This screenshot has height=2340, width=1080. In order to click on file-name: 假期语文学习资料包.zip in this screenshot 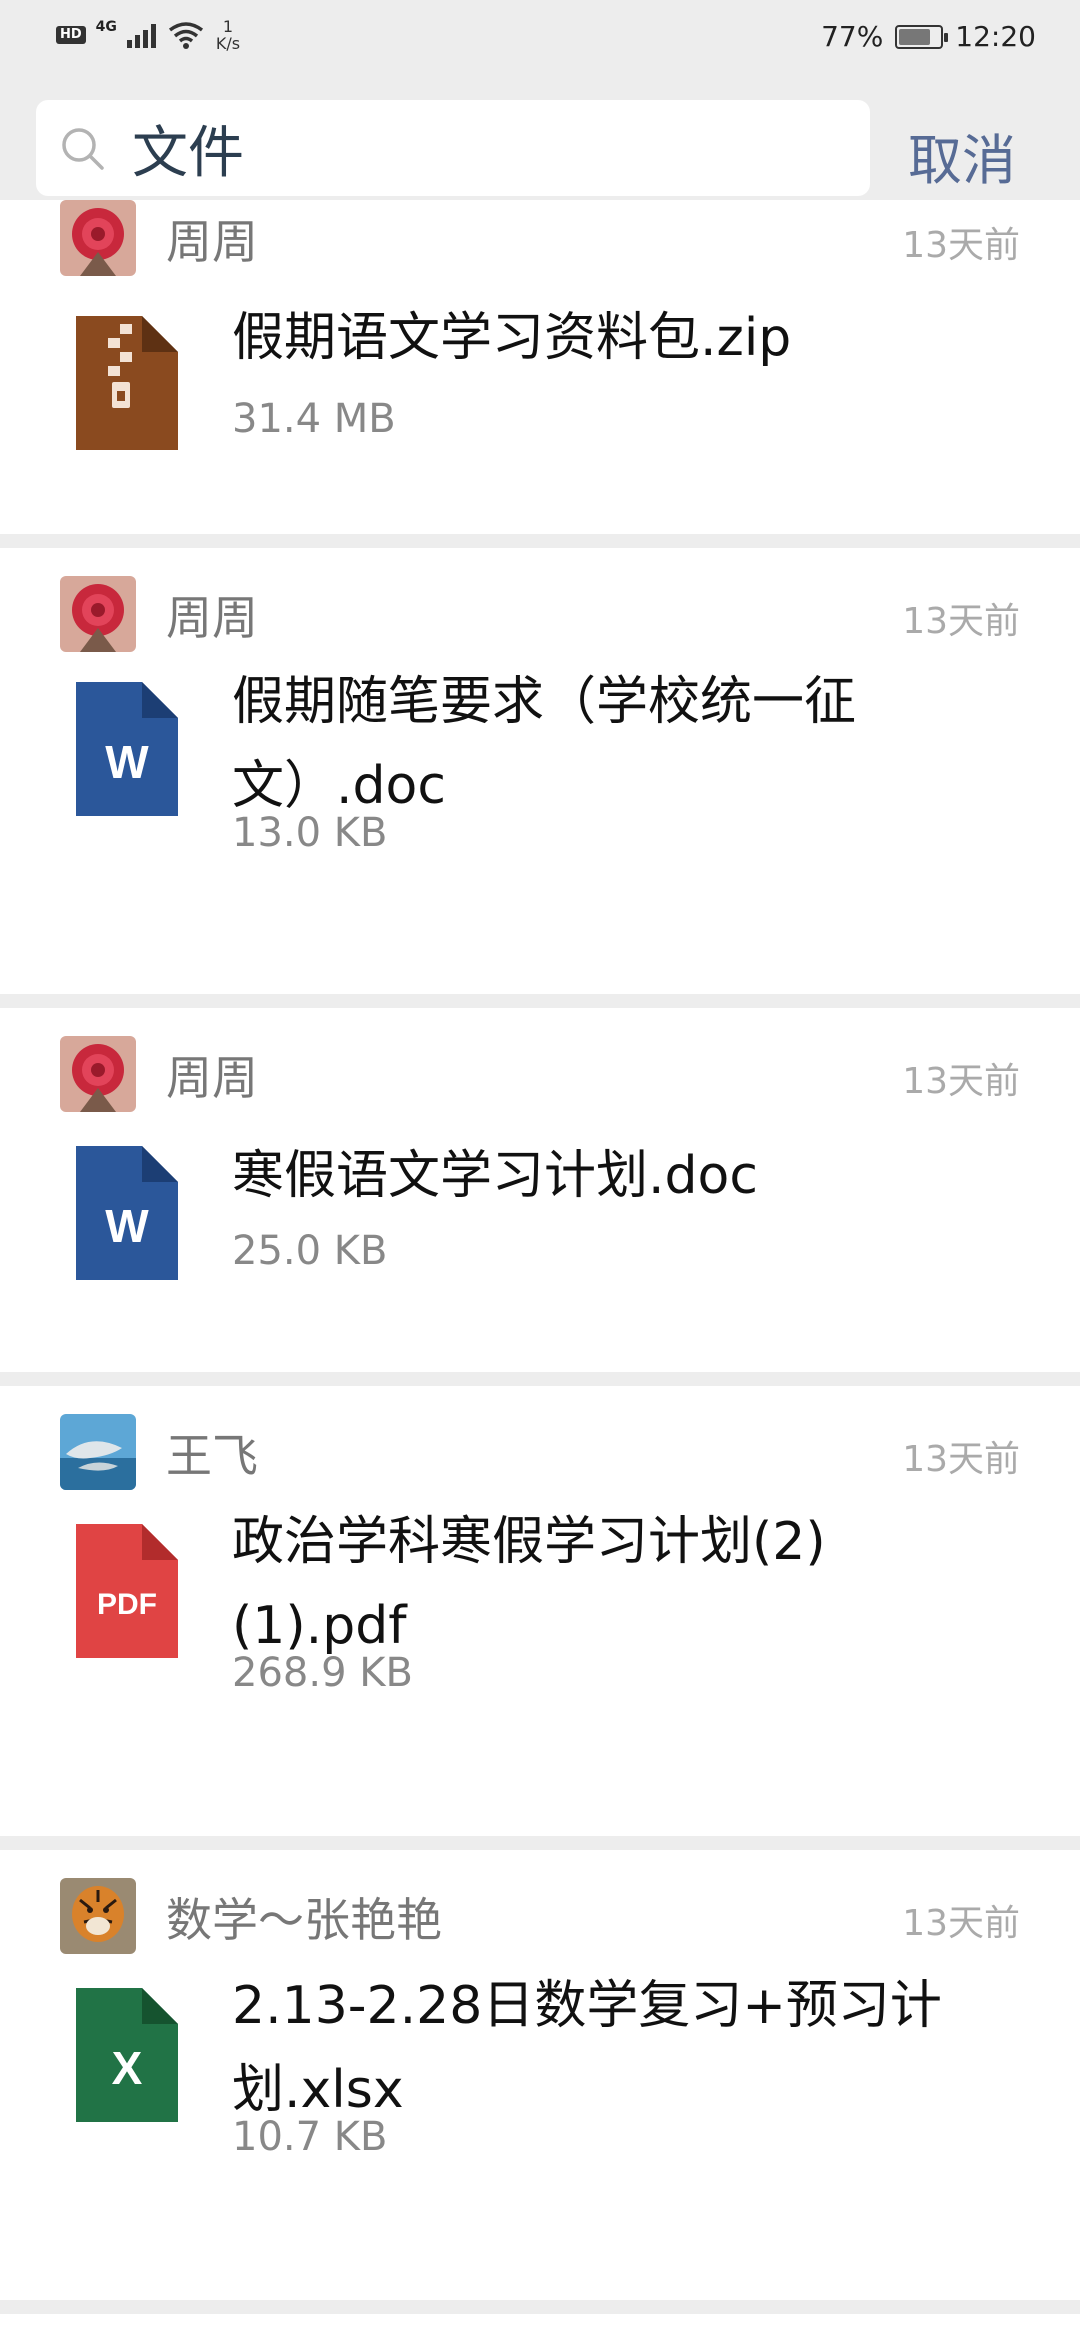, I will do `click(512, 338)`.